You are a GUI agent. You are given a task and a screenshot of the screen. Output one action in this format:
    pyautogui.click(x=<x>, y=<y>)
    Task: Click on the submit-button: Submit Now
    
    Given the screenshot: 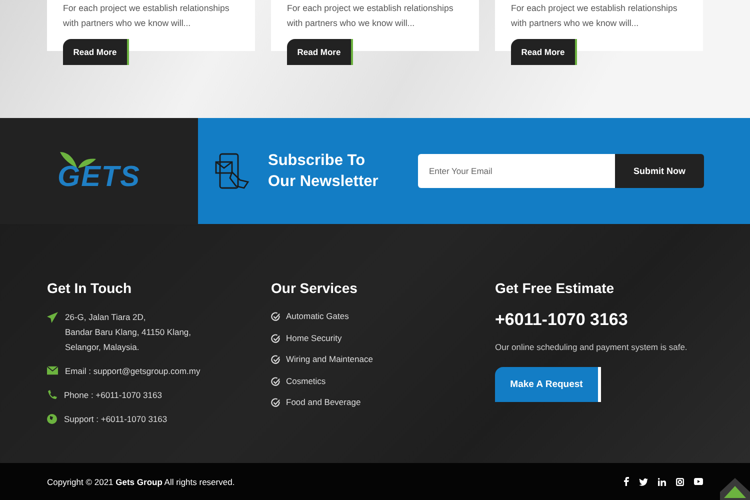 What is the action you would take?
    pyautogui.click(x=659, y=171)
    